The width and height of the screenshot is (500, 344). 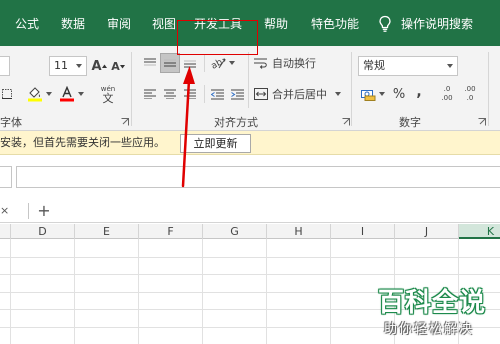 I want to click on increase-font-icon: A, so click(x=96, y=66).